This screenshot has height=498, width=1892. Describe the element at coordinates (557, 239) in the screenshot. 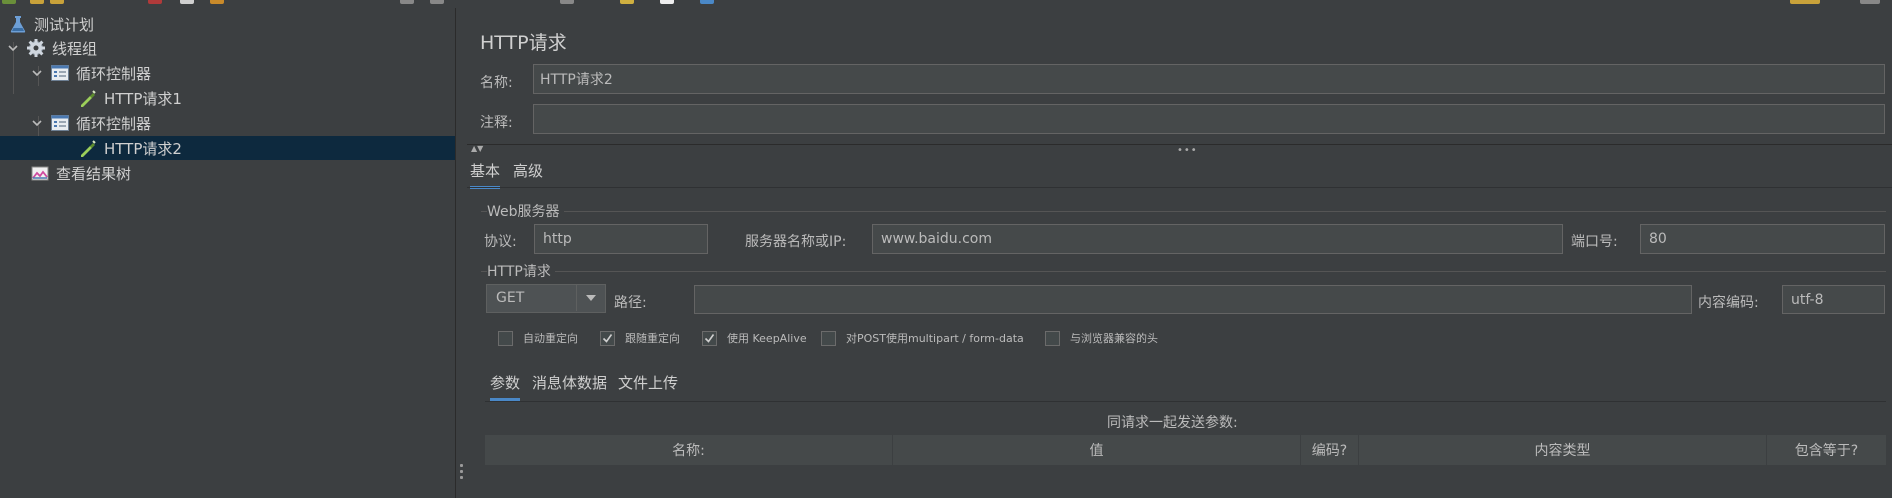

I see `protocol-field-value: http` at that location.